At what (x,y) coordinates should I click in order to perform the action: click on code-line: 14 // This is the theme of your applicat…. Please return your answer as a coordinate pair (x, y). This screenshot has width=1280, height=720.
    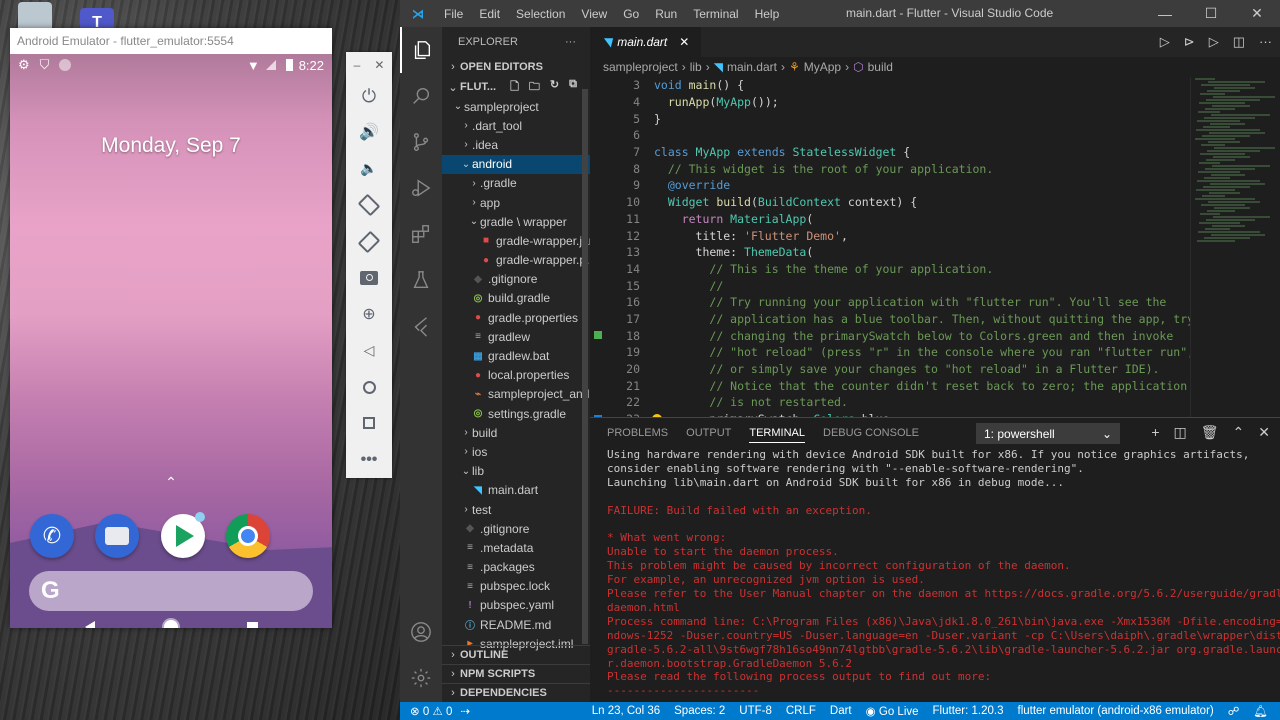
    Looking at the image, I should click on (890, 269).